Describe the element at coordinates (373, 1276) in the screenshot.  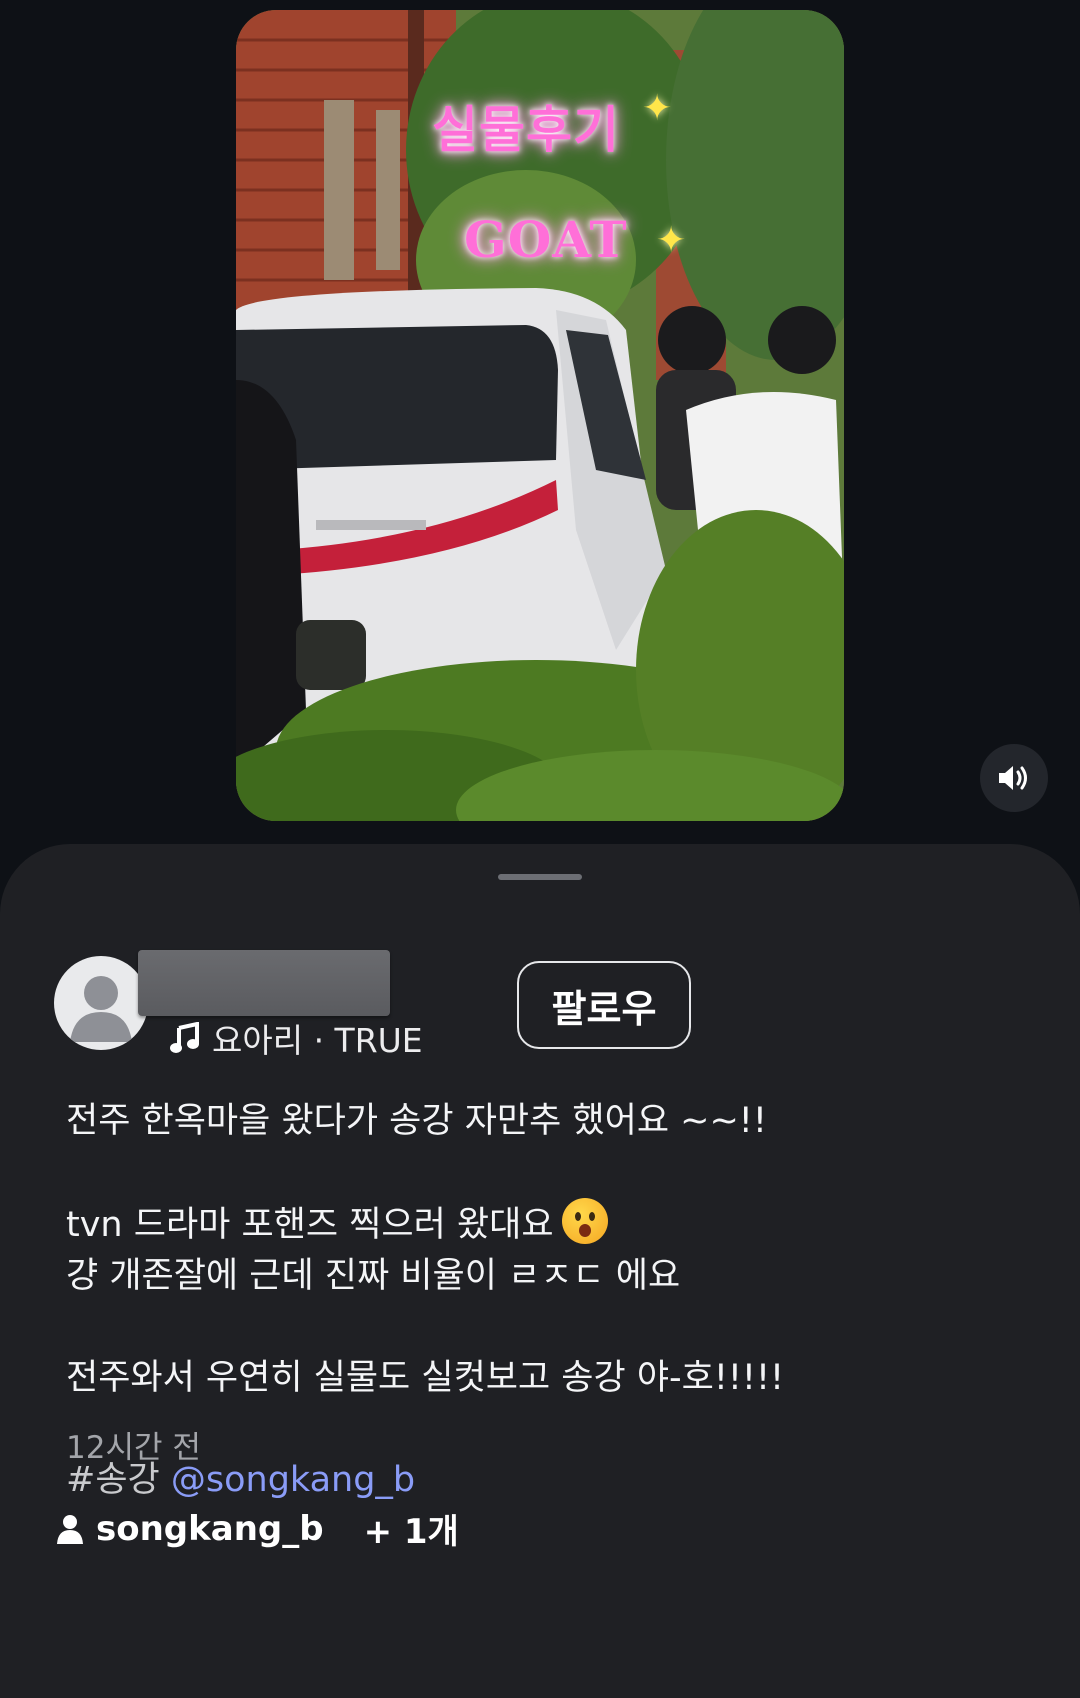
I see `caption-line: 걍 개존잘에 근데 진짜 비율이 ㄹㅈㄷ 에요` at that location.